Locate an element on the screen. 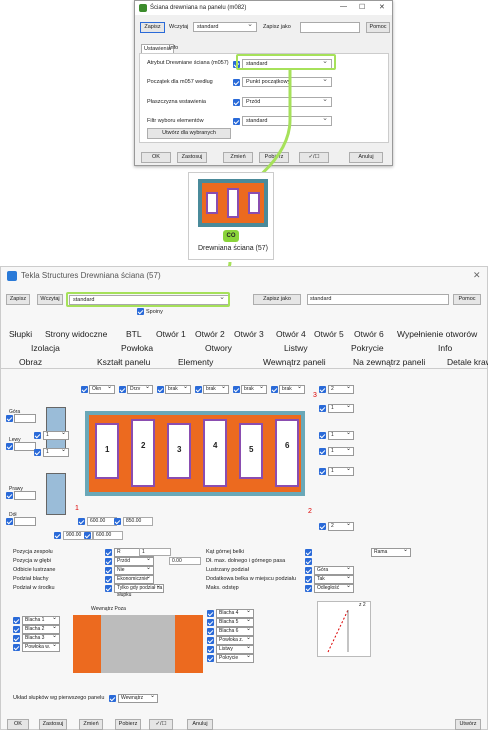 Image resolution: width=488 pixels, height=730 pixels. save-button: Zapisz is located at coordinates (18, 299).